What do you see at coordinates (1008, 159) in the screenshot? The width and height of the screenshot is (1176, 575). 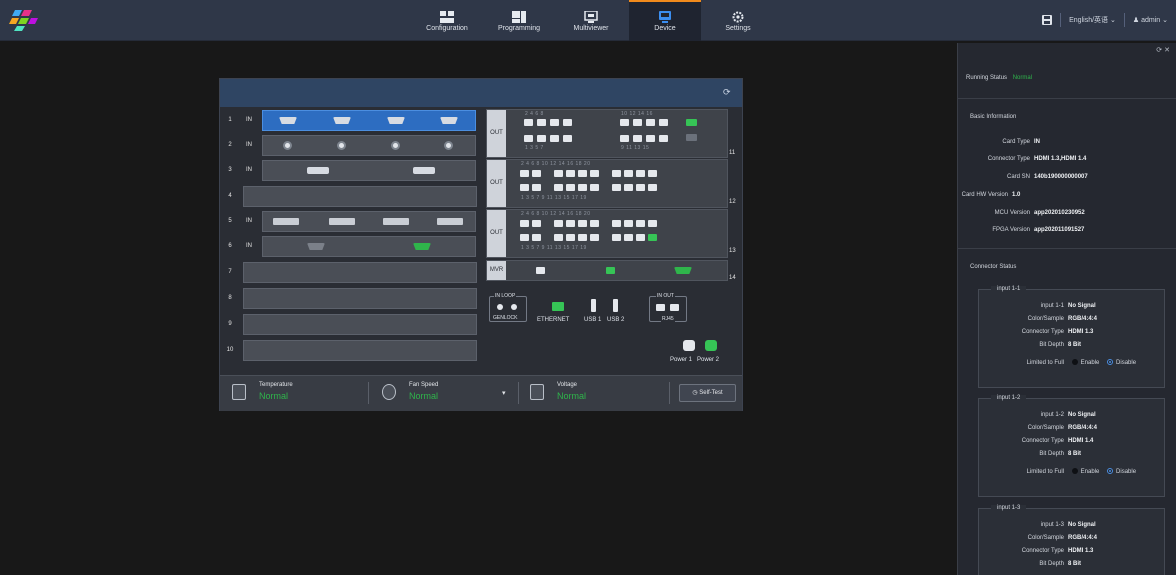 I see `connector-type-label: Connector Type` at bounding box center [1008, 159].